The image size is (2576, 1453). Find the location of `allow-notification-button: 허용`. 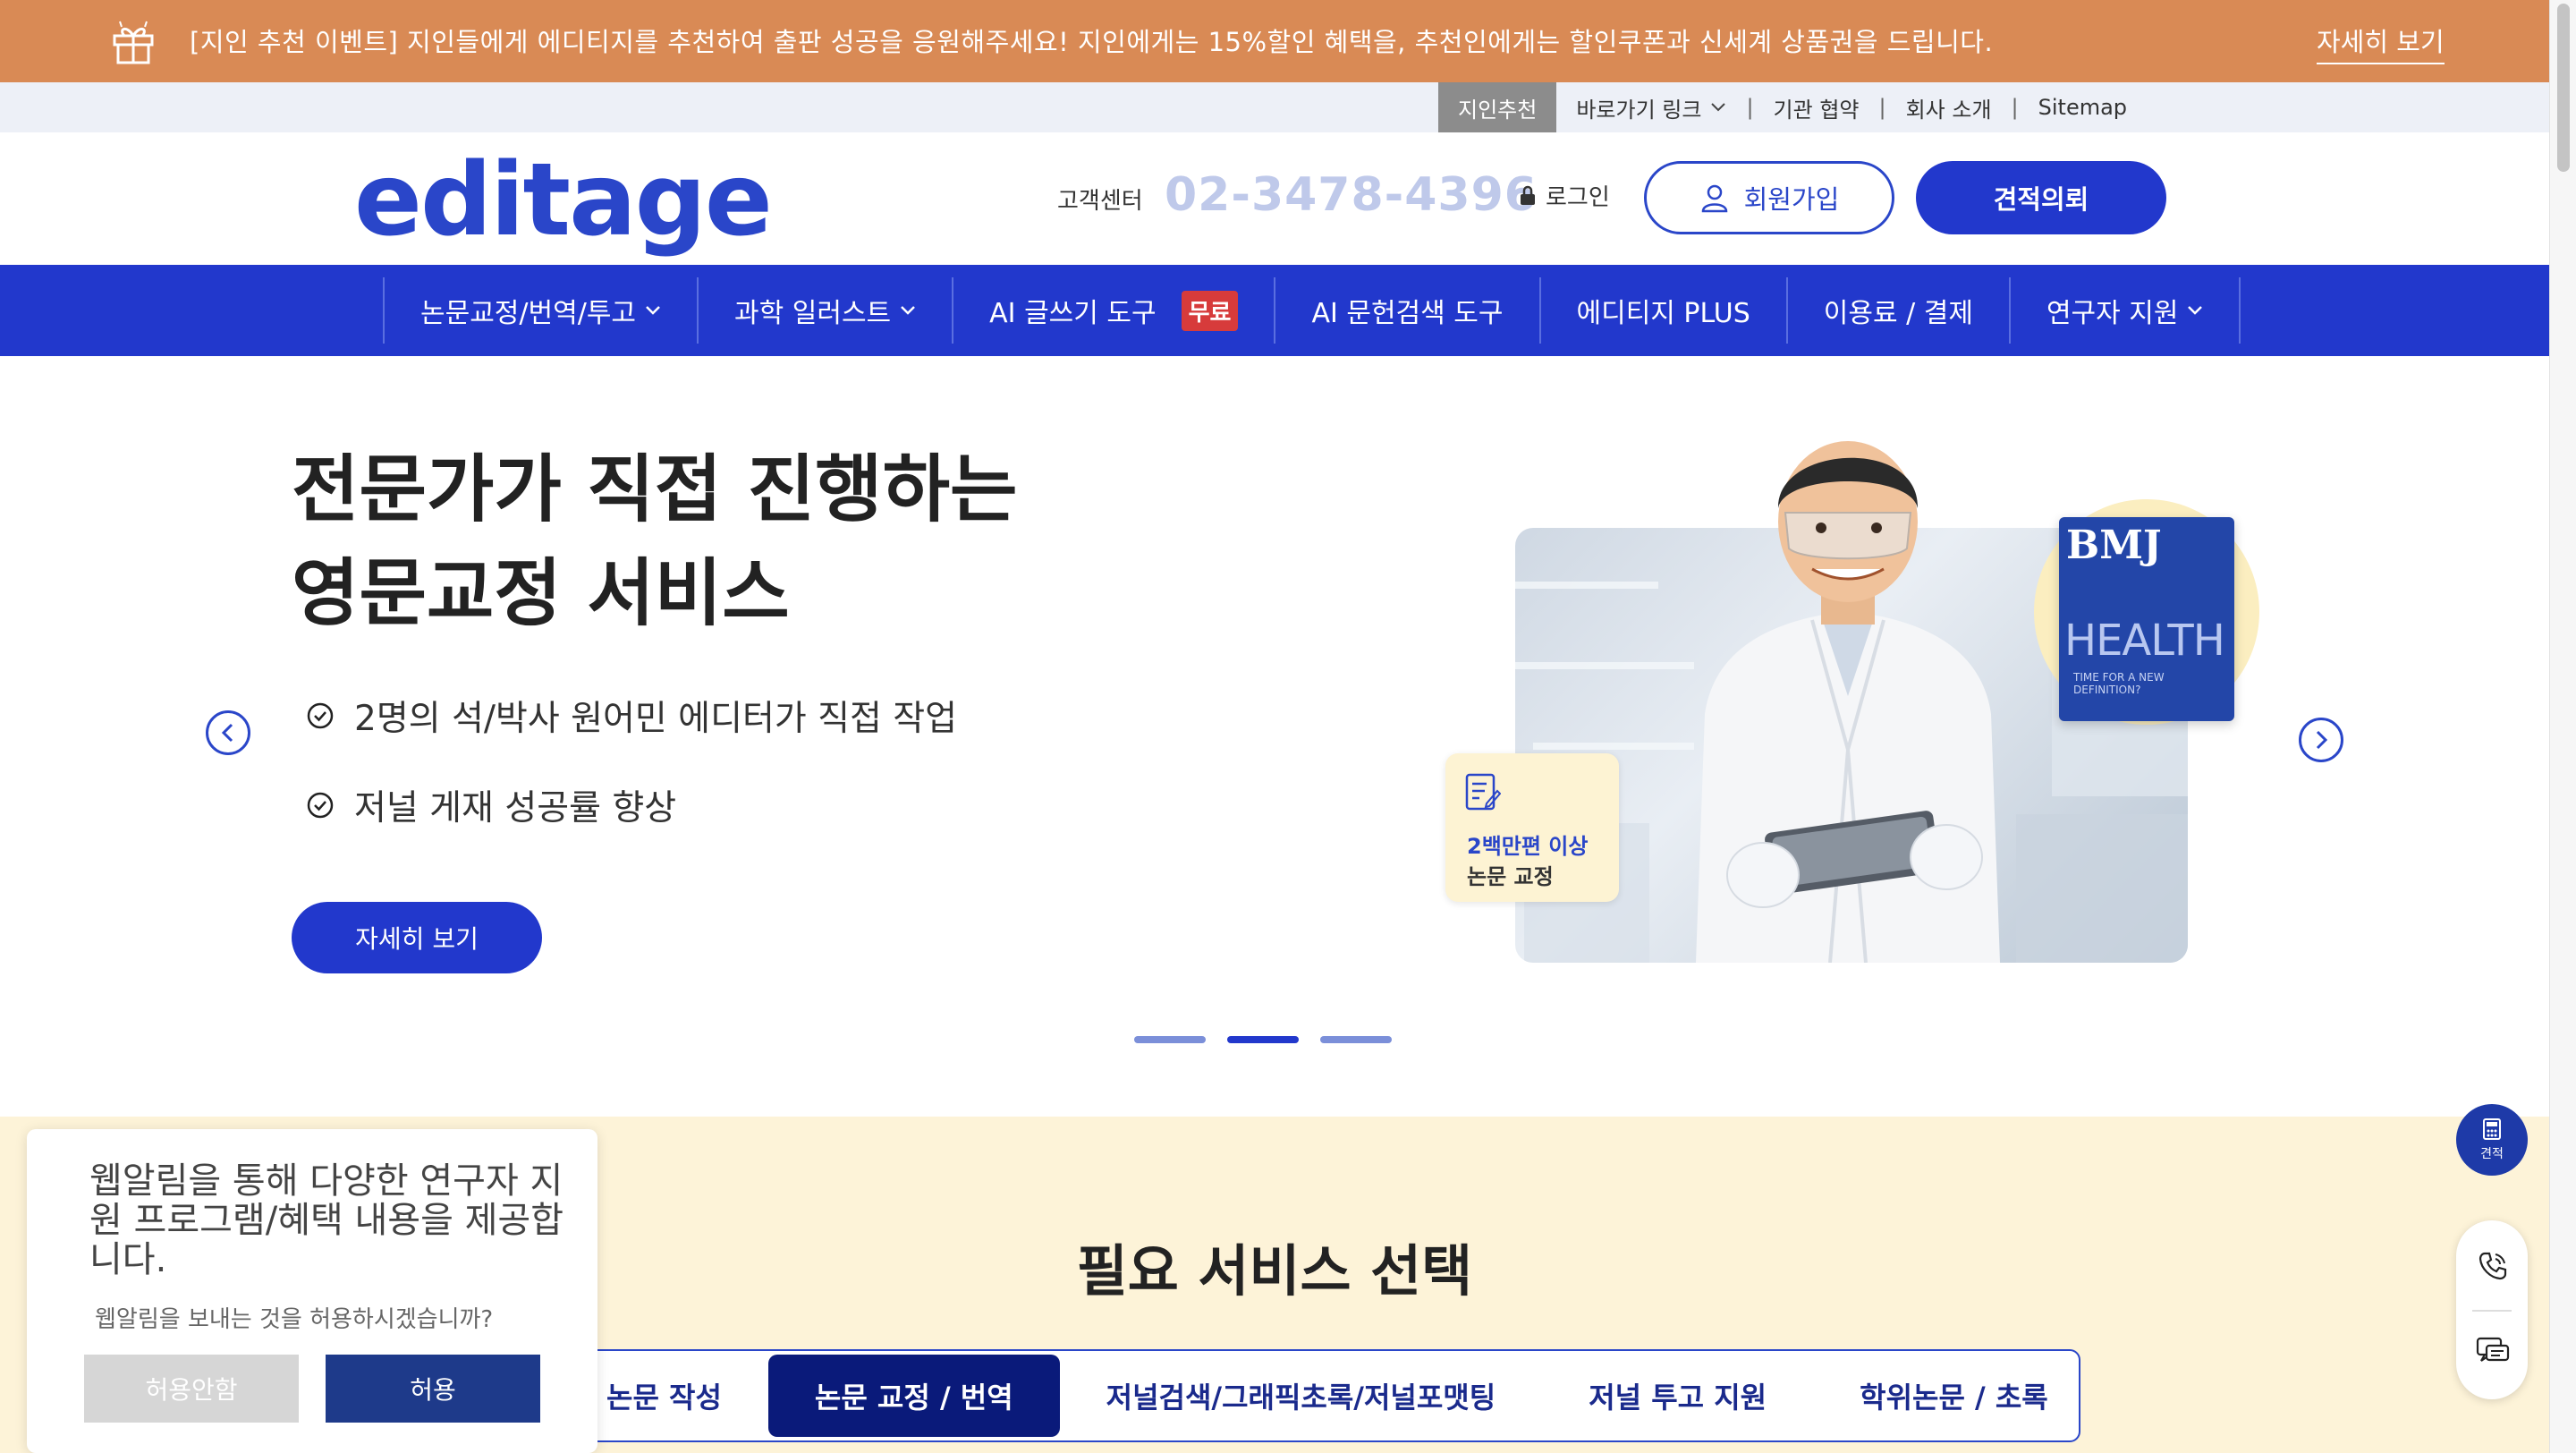

allow-notification-button: 허용 is located at coordinates (433, 1389).